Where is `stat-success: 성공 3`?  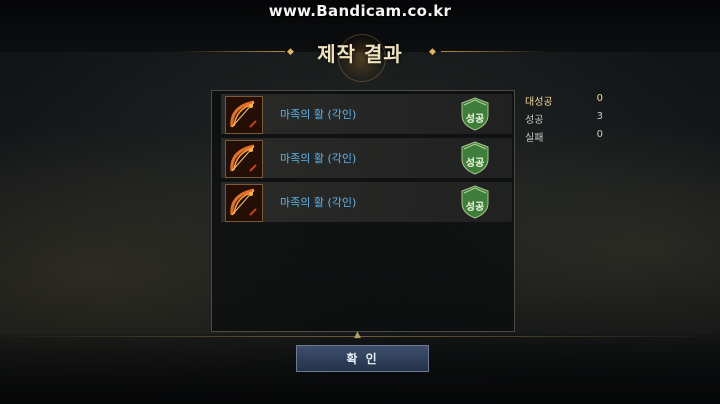
stat-success: 성공 3 is located at coordinates (565, 120).